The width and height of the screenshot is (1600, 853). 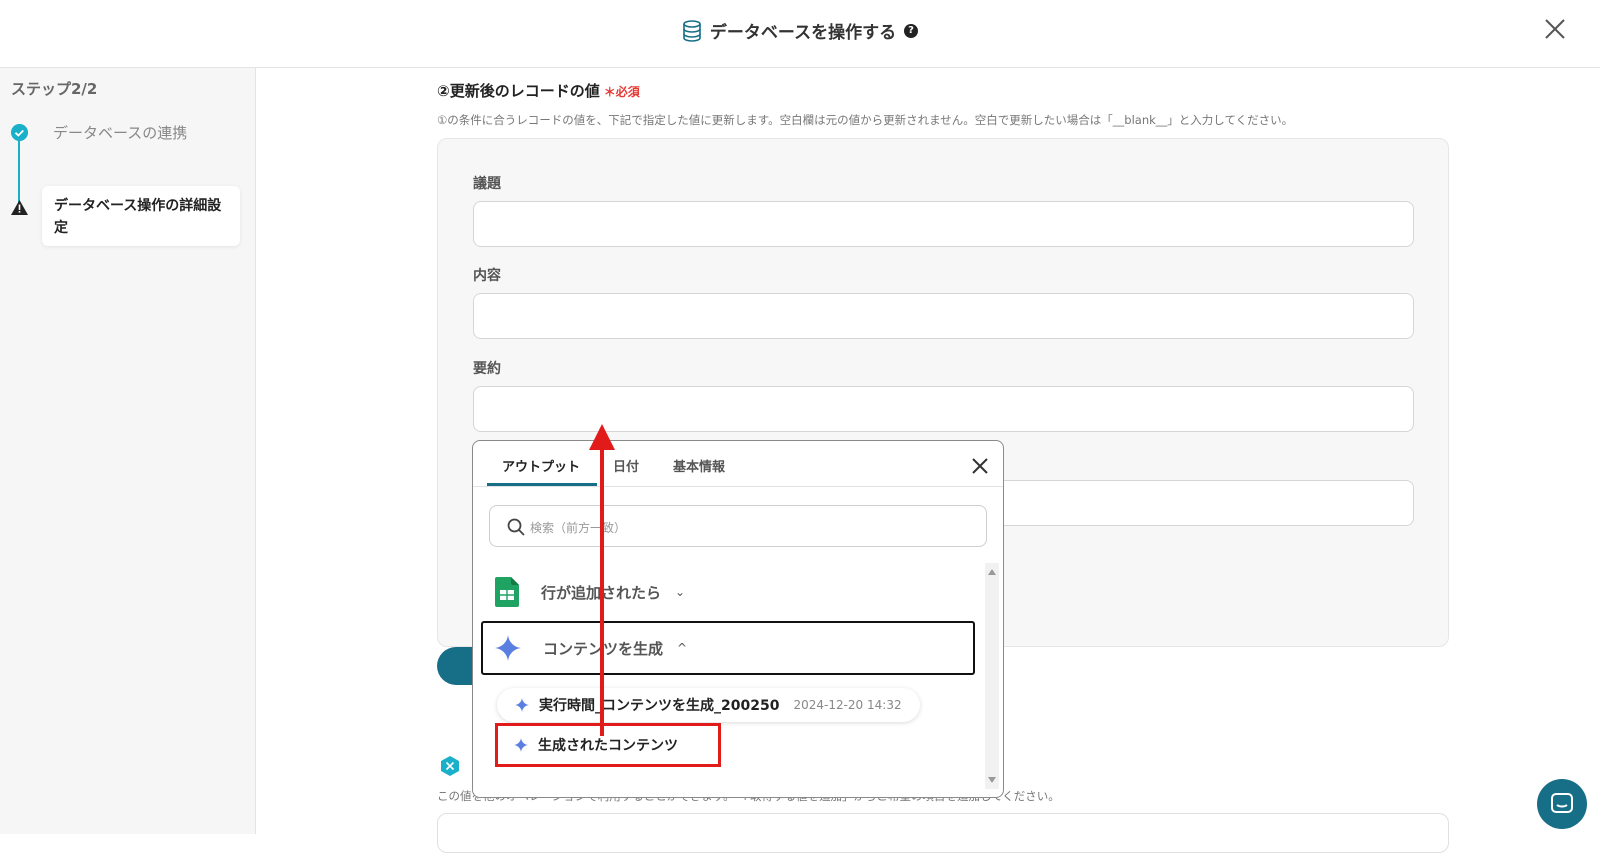 I want to click on group-content-generation: コンテンツを生成 ^, so click(x=728, y=648).